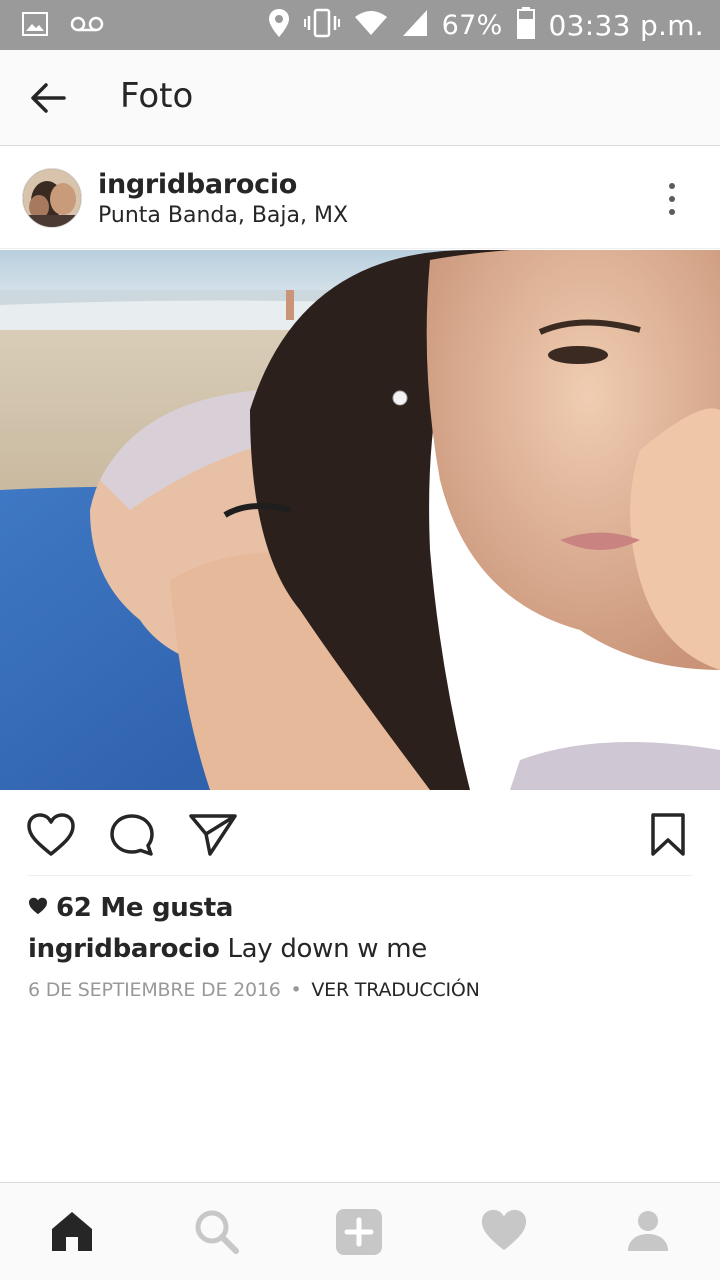  Describe the element at coordinates (321, 25) in the screenshot. I see `vibrate-icon` at that location.